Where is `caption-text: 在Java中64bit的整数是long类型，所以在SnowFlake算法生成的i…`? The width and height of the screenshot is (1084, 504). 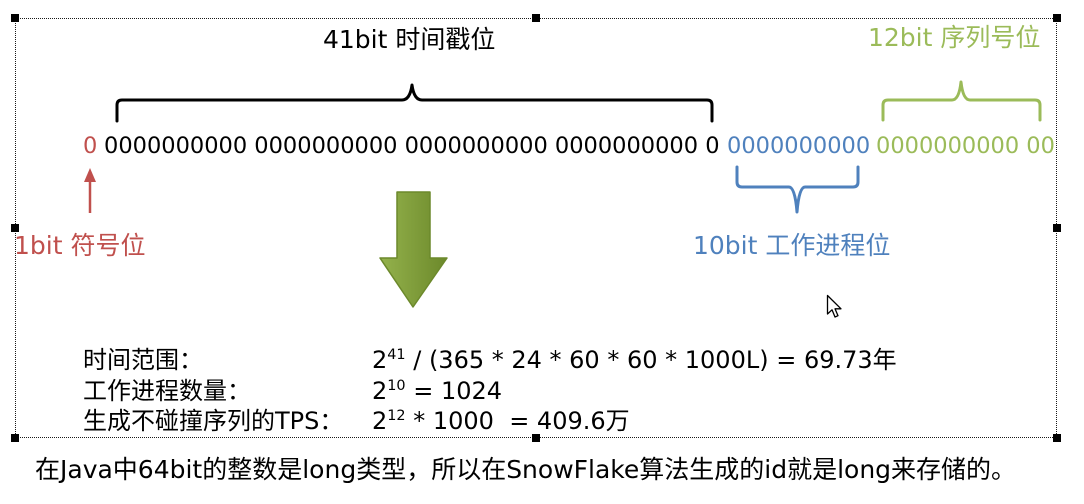 caption-text: 在Java中64bit的整数是long类型，所以在SnowFlake算法生成的i… is located at coordinates (526, 469).